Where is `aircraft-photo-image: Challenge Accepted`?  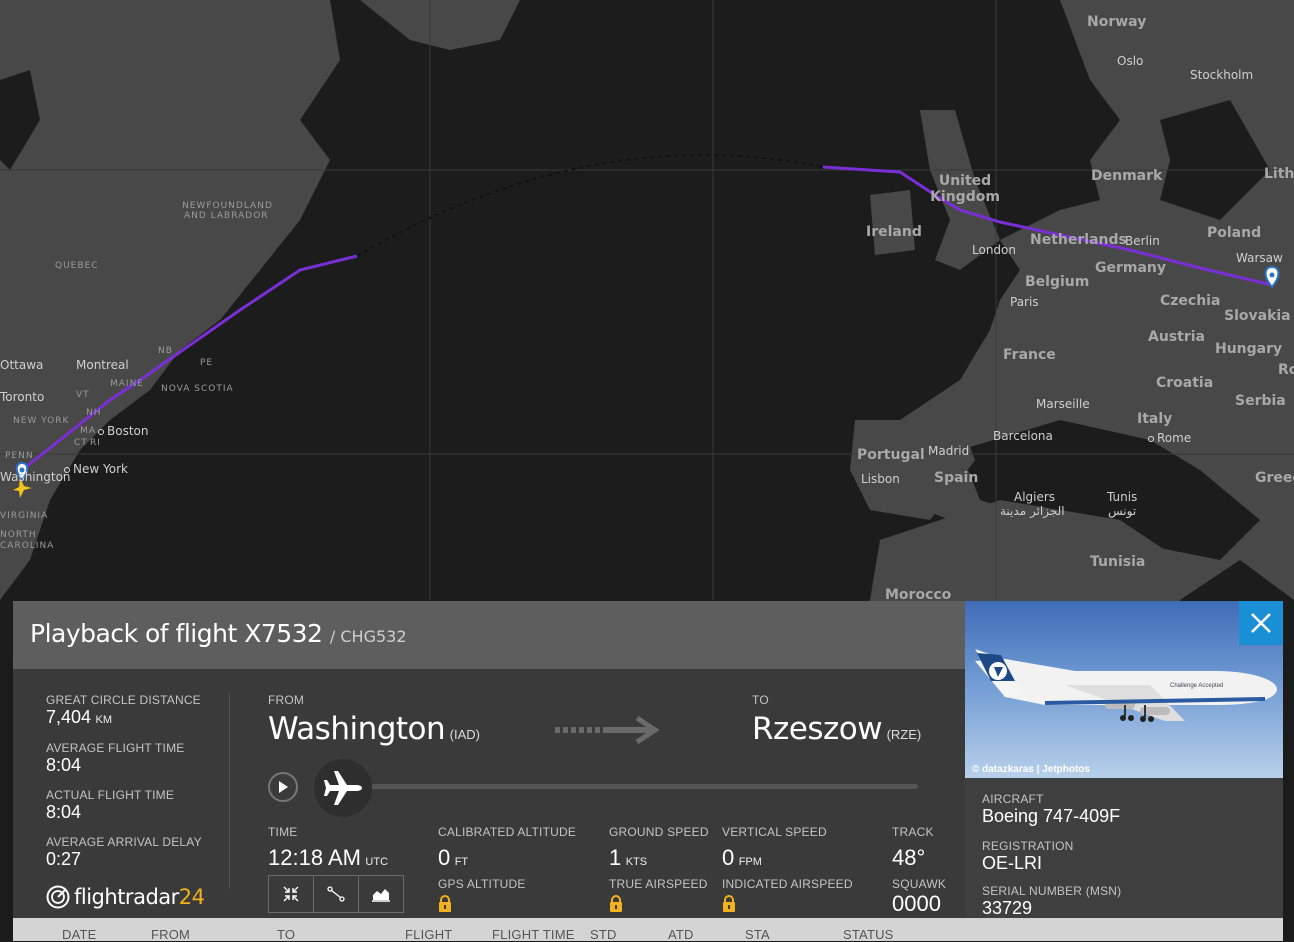 aircraft-photo-image: Challenge Accepted is located at coordinates (1126, 685).